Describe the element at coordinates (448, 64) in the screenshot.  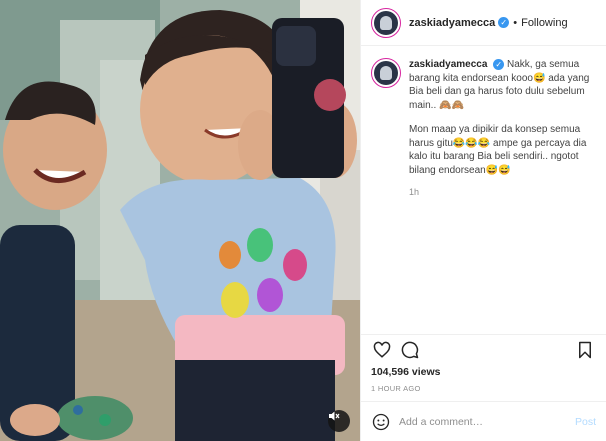
I see `caption-author: zaskiadyamecca` at that location.